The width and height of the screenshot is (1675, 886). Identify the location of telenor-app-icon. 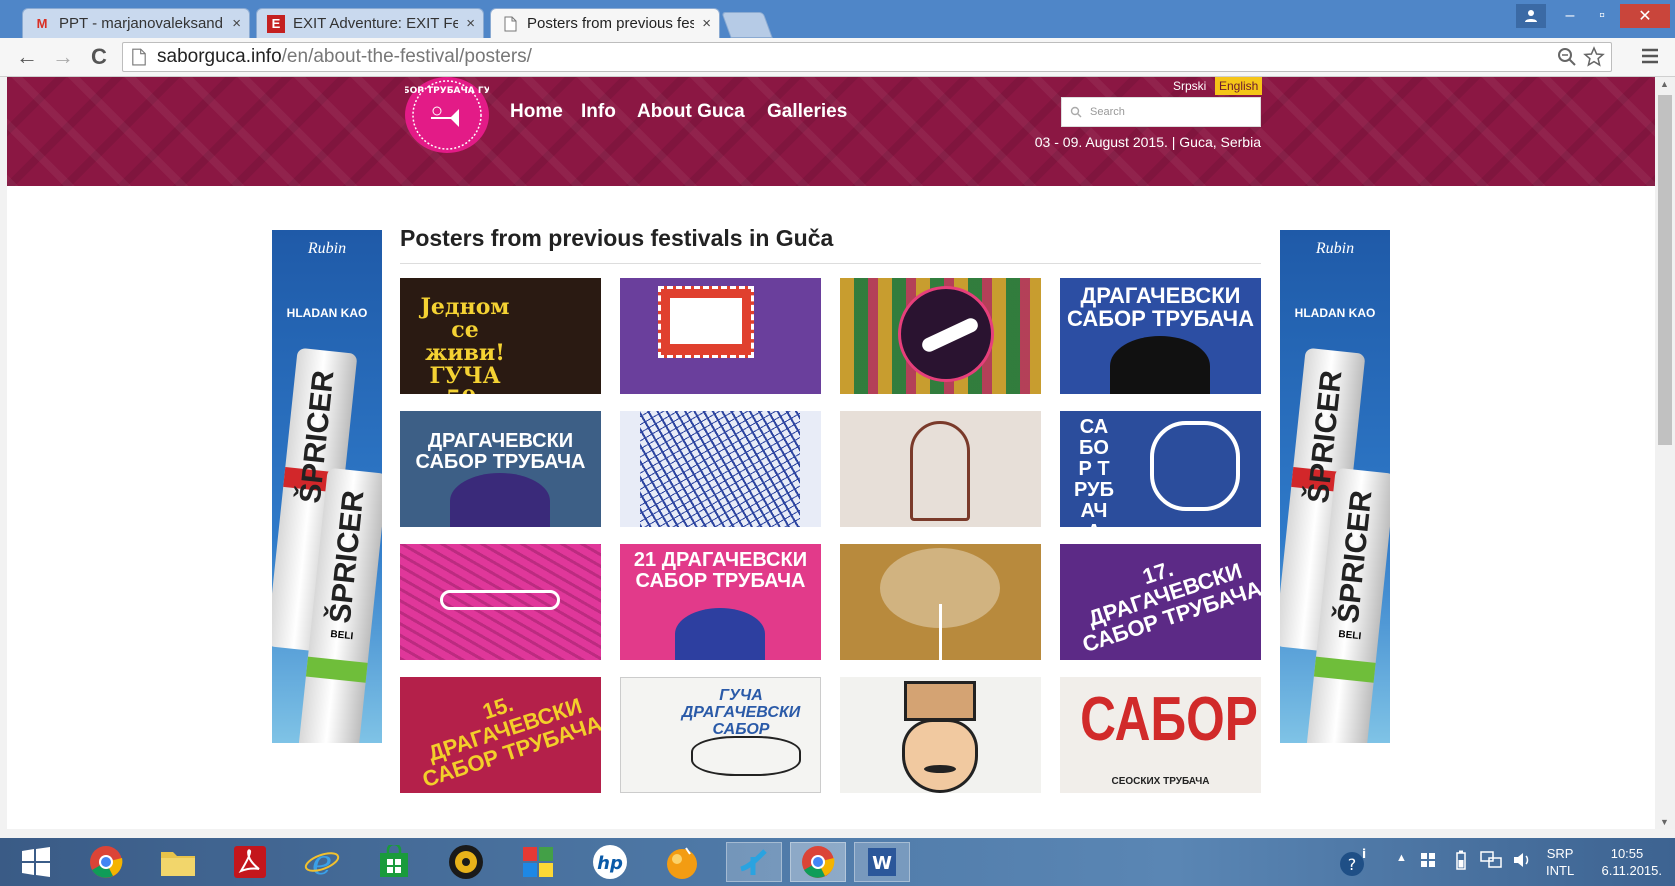
(754, 862).